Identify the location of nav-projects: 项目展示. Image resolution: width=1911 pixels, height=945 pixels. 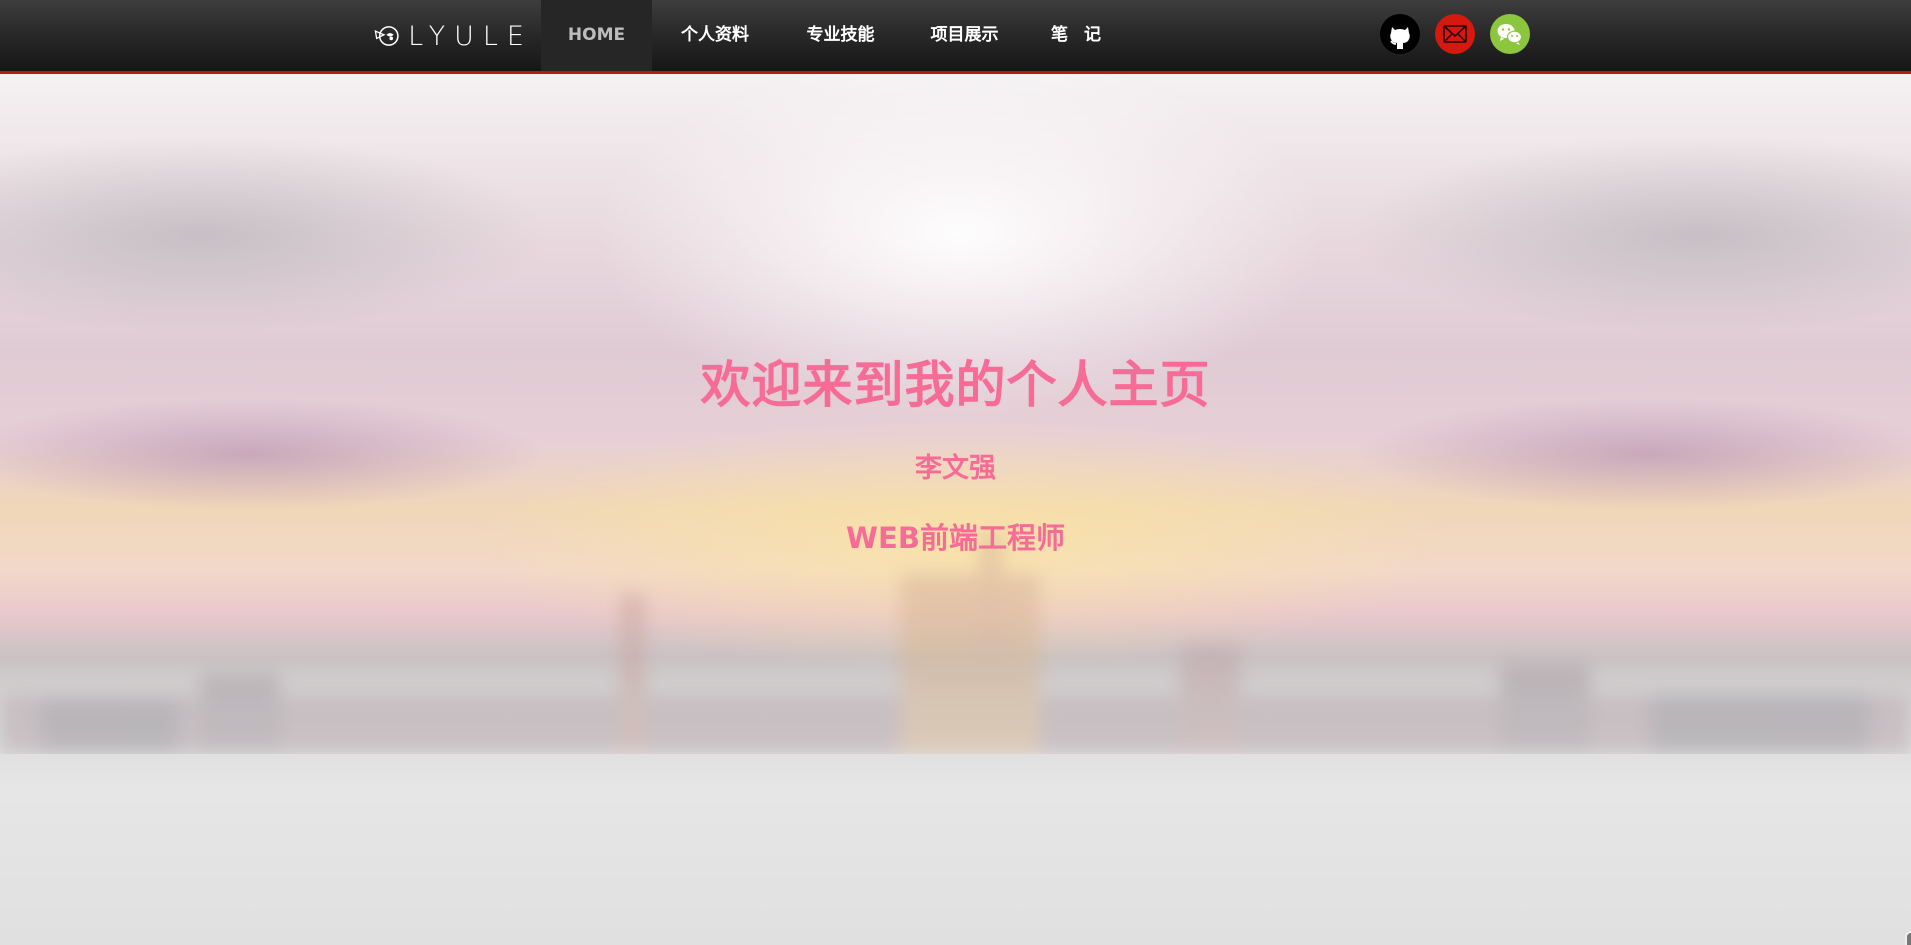
(964, 35).